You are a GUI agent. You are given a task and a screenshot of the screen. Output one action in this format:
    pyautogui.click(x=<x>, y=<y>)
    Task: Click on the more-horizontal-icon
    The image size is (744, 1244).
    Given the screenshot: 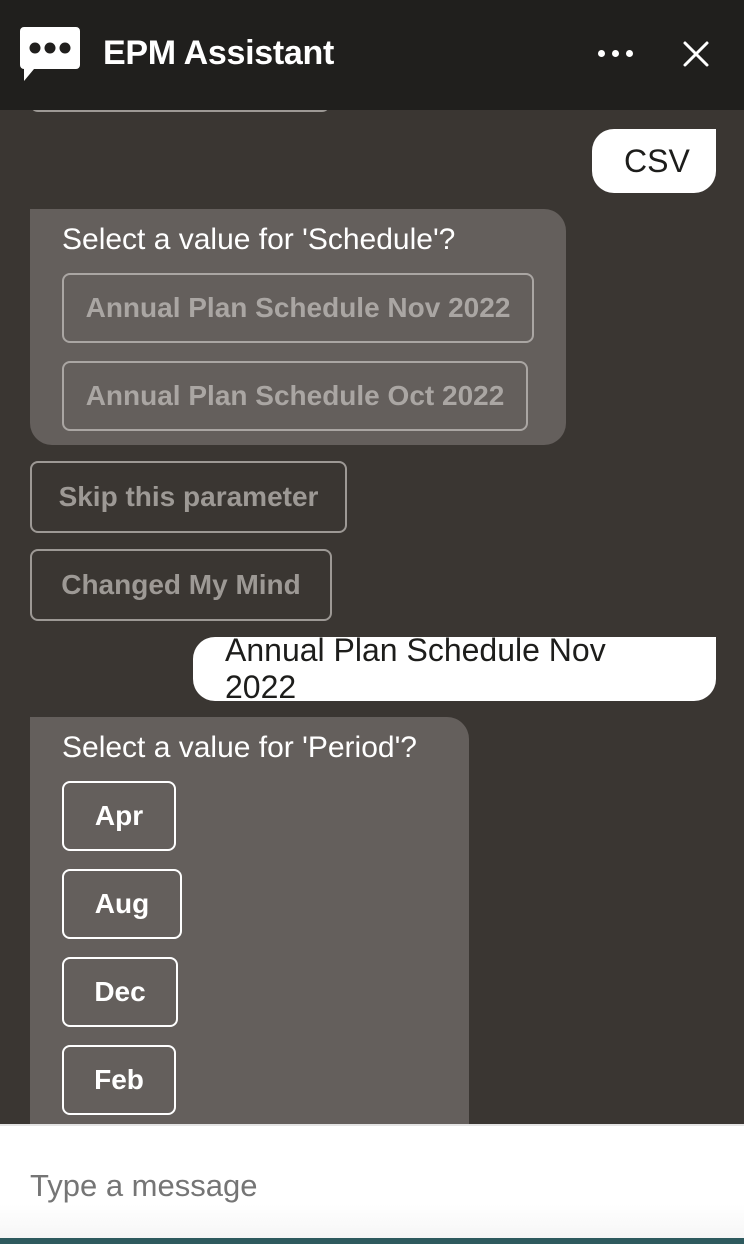 What is the action you would take?
    pyautogui.click(x=601, y=53)
    